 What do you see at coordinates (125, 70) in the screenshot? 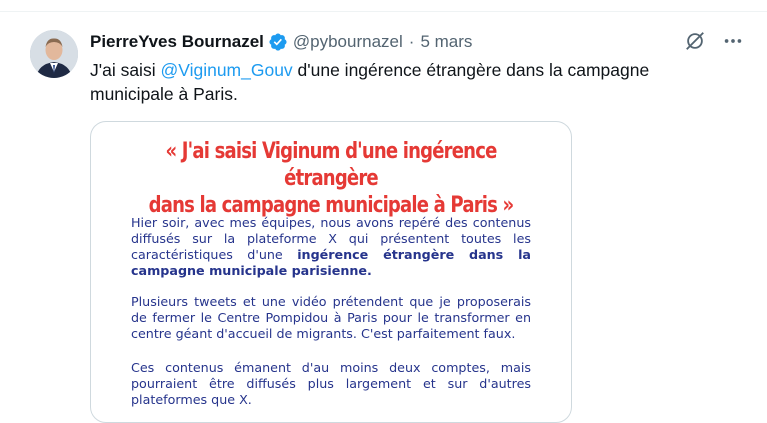
I see `tweet-text-before: J'ai saisi` at bounding box center [125, 70].